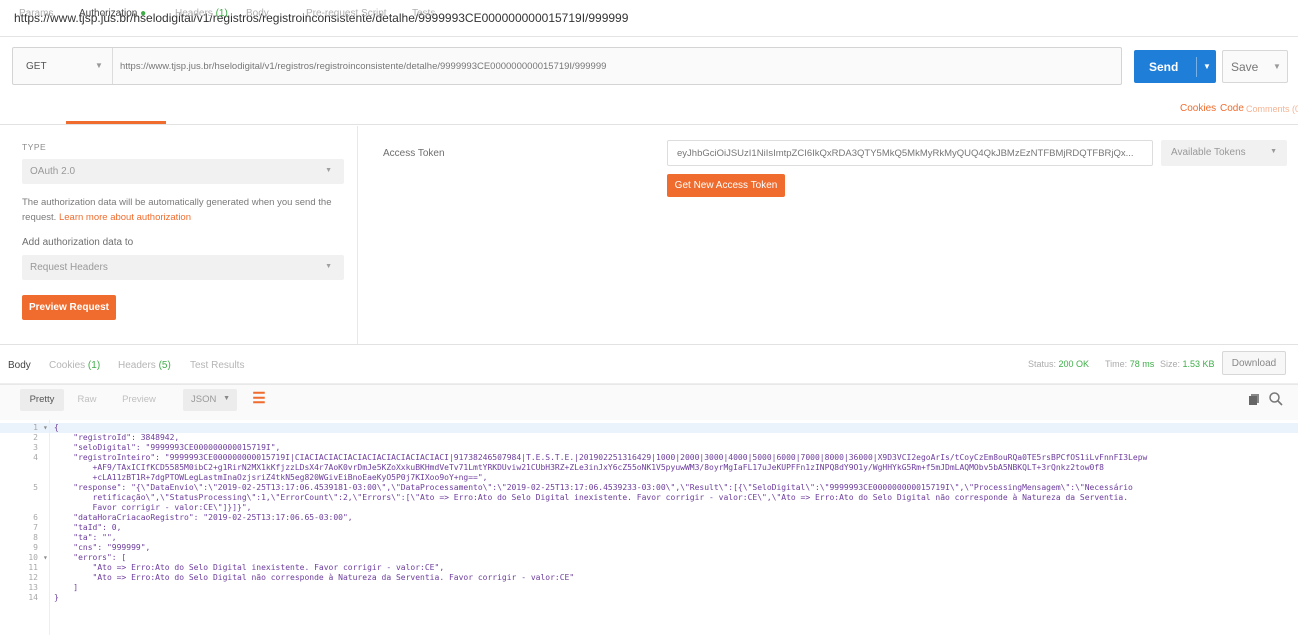 The image size is (1298, 635). What do you see at coordinates (1187, 364) in the screenshot?
I see `size-indicator: Size: 1.53 KB` at bounding box center [1187, 364].